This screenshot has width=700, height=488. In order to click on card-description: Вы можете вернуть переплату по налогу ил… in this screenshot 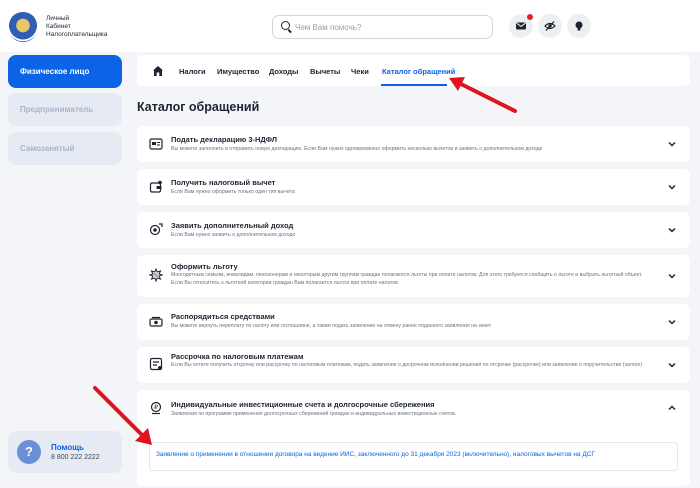, I will do `click(331, 326)`.